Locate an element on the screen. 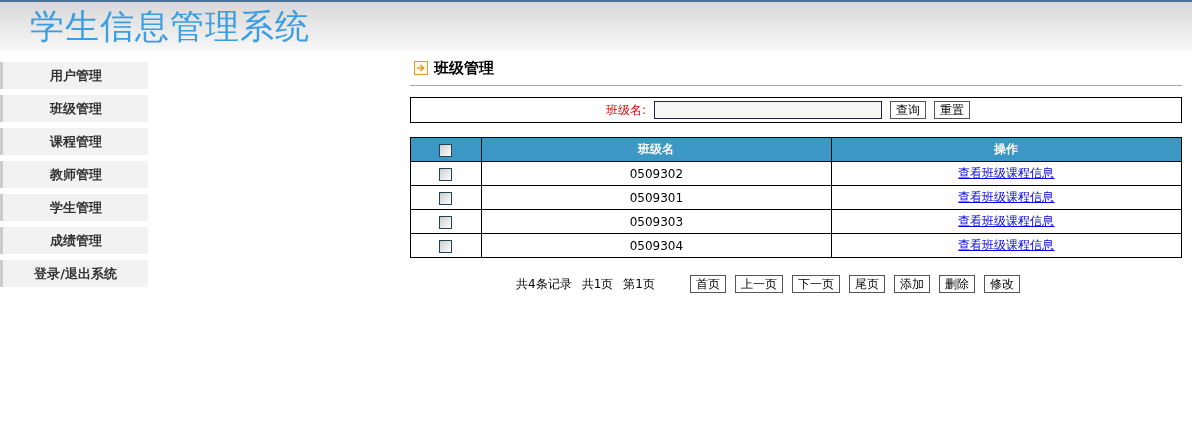 This screenshot has width=1192, height=448. pagination-info: 共4条记录 is located at coordinates (544, 284).